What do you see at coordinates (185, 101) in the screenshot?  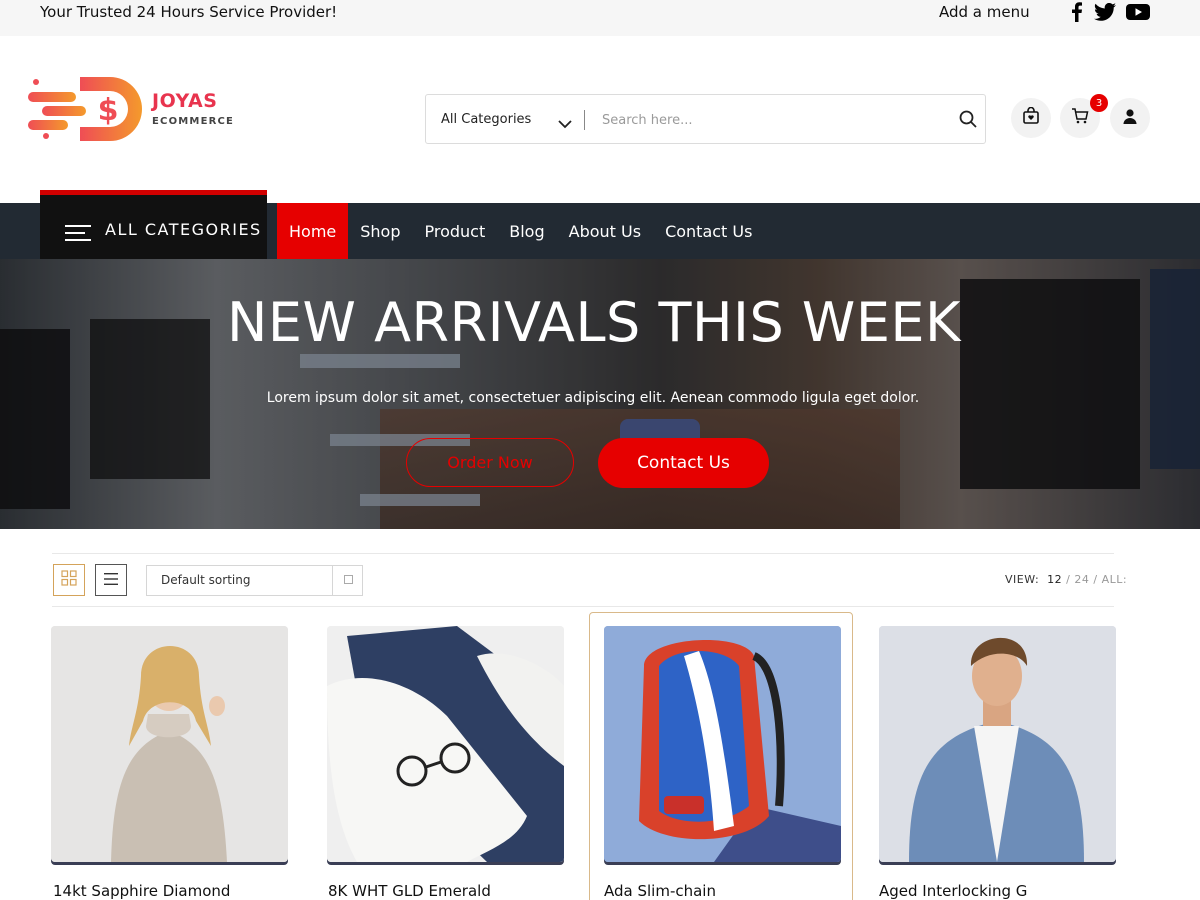 I see `logo-brand: JOYAS` at bounding box center [185, 101].